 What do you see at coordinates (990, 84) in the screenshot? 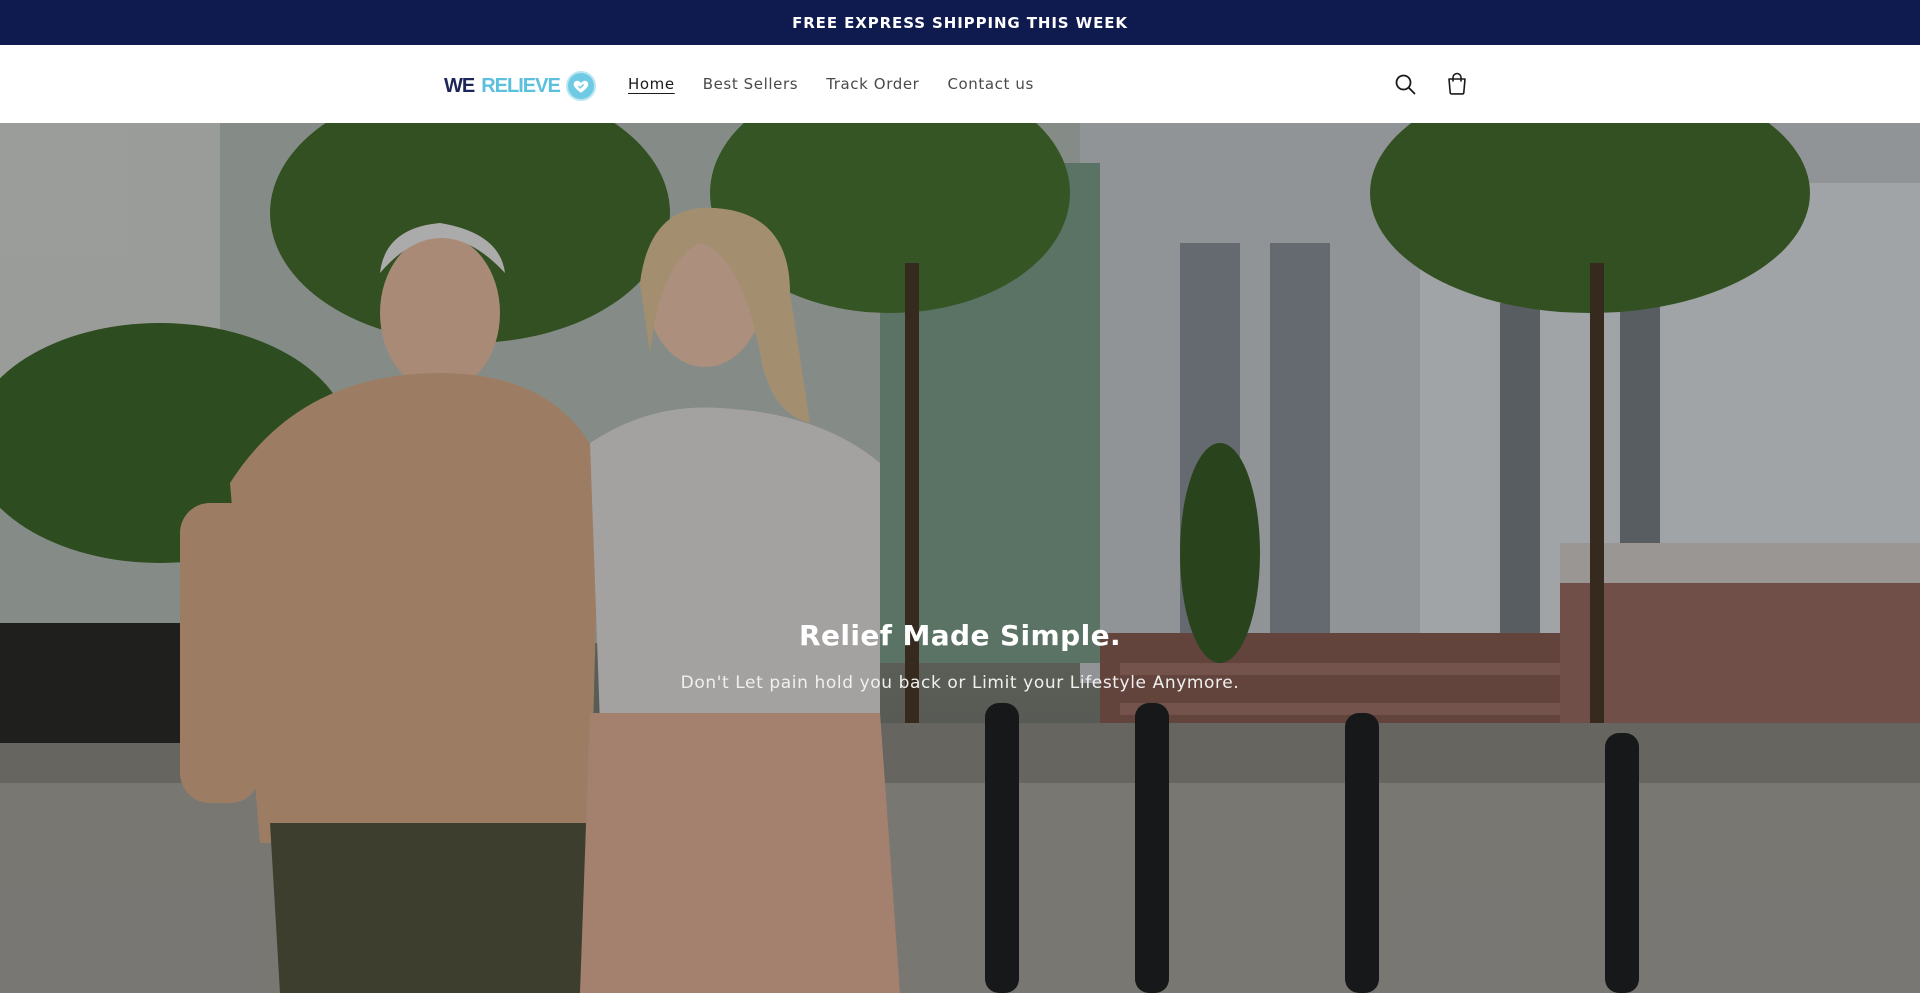
I see `nav-contact-us: Contact us` at bounding box center [990, 84].